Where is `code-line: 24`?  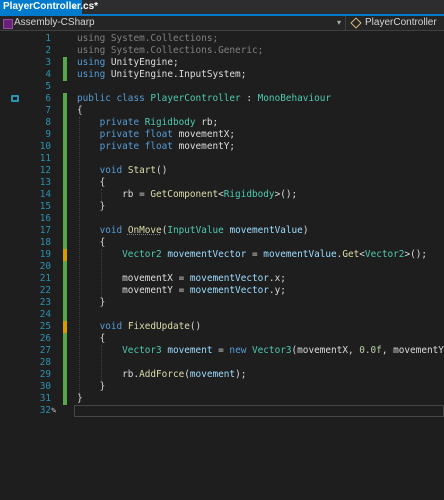
code-line: 24 is located at coordinates (222, 315).